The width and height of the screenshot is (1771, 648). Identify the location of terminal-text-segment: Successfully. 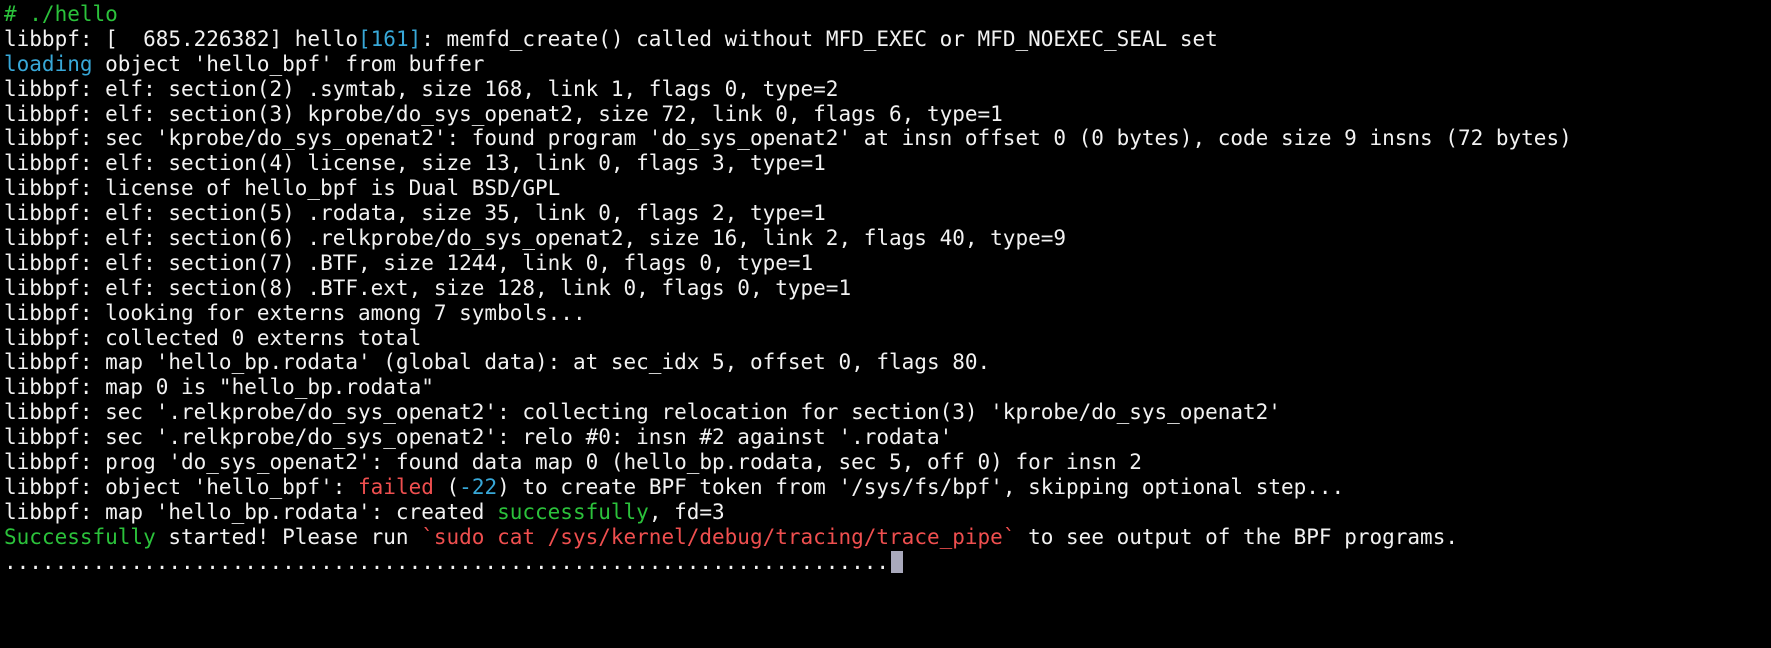
(80, 536).